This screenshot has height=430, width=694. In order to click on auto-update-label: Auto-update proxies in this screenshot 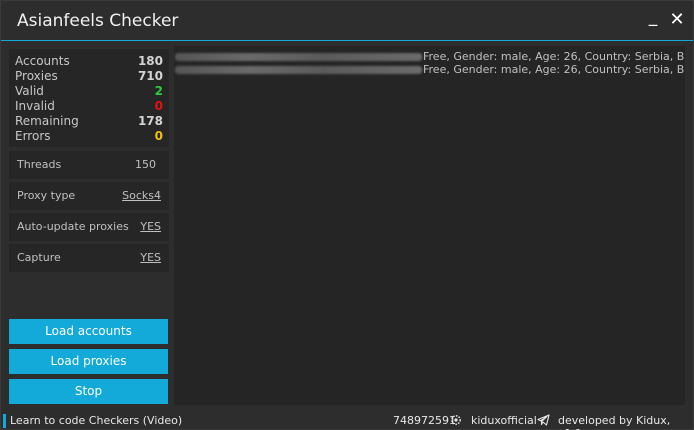, I will do `click(73, 226)`.